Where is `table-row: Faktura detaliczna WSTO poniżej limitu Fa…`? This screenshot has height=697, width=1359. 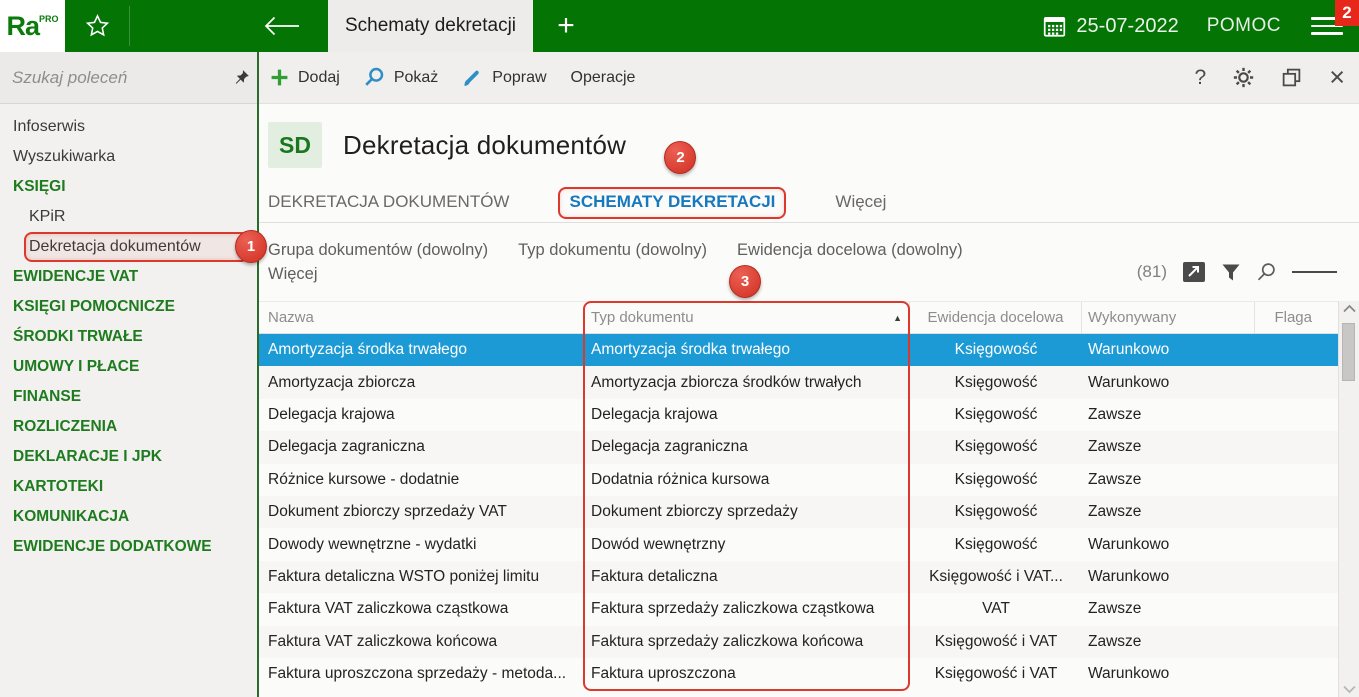
table-row: Faktura detaliczna WSTO poniżej limitu Fa… is located at coordinates (798, 577).